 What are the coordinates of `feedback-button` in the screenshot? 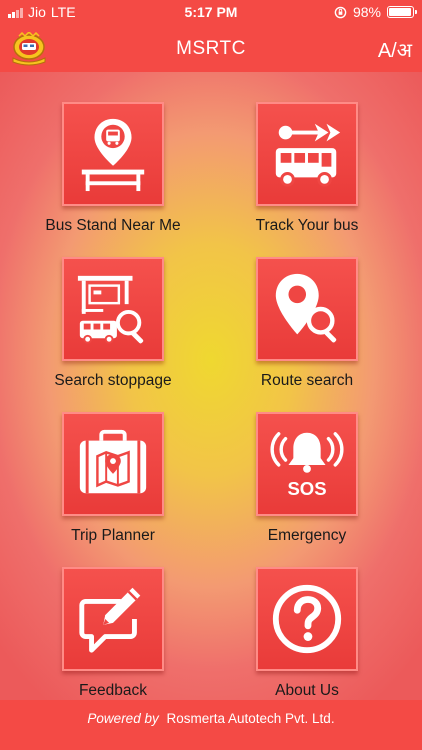 It's located at (113, 619).